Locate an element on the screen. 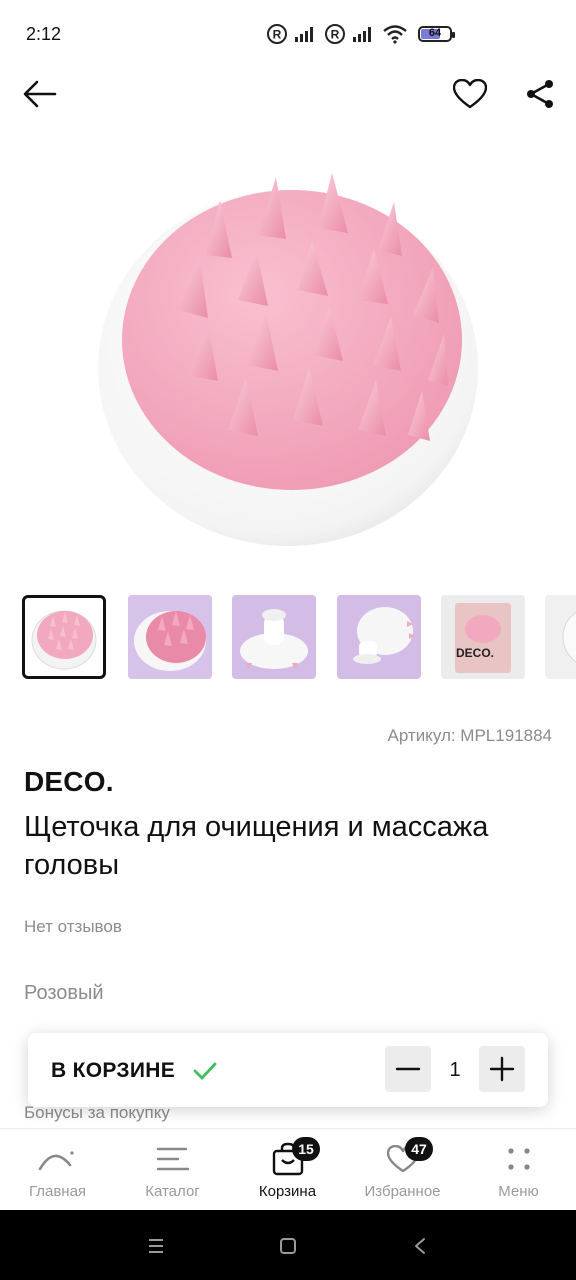 This screenshot has width=576, height=1280. quantity-increase-button is located at coordinates (502, 1069).